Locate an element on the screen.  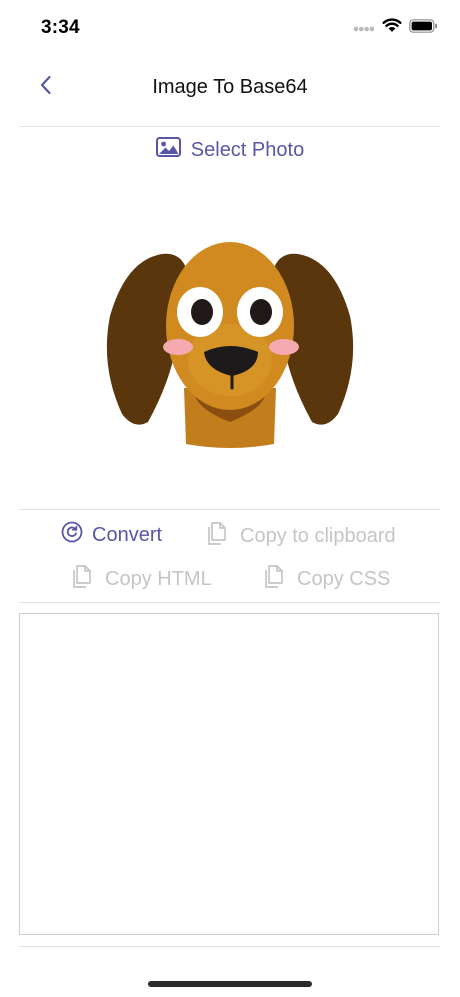
copy-css-button: Copy CSS is located at coordinates (327, 579).